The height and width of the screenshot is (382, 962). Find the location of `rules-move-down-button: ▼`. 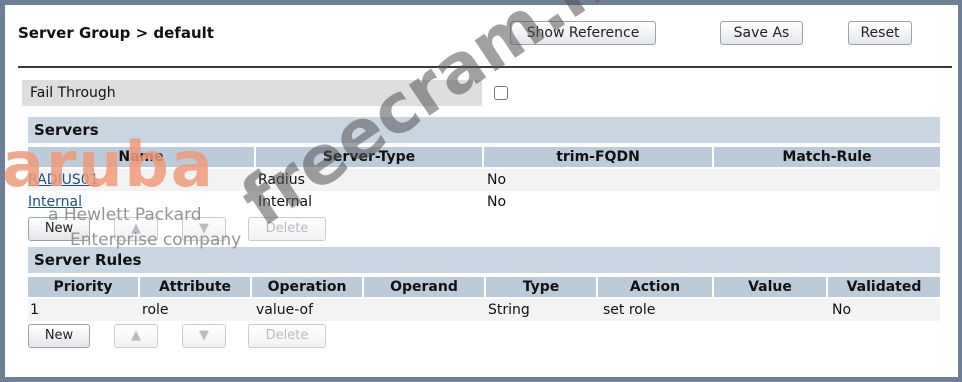

rules-move-down-button: ▼ is located at coordinates (204, 336).